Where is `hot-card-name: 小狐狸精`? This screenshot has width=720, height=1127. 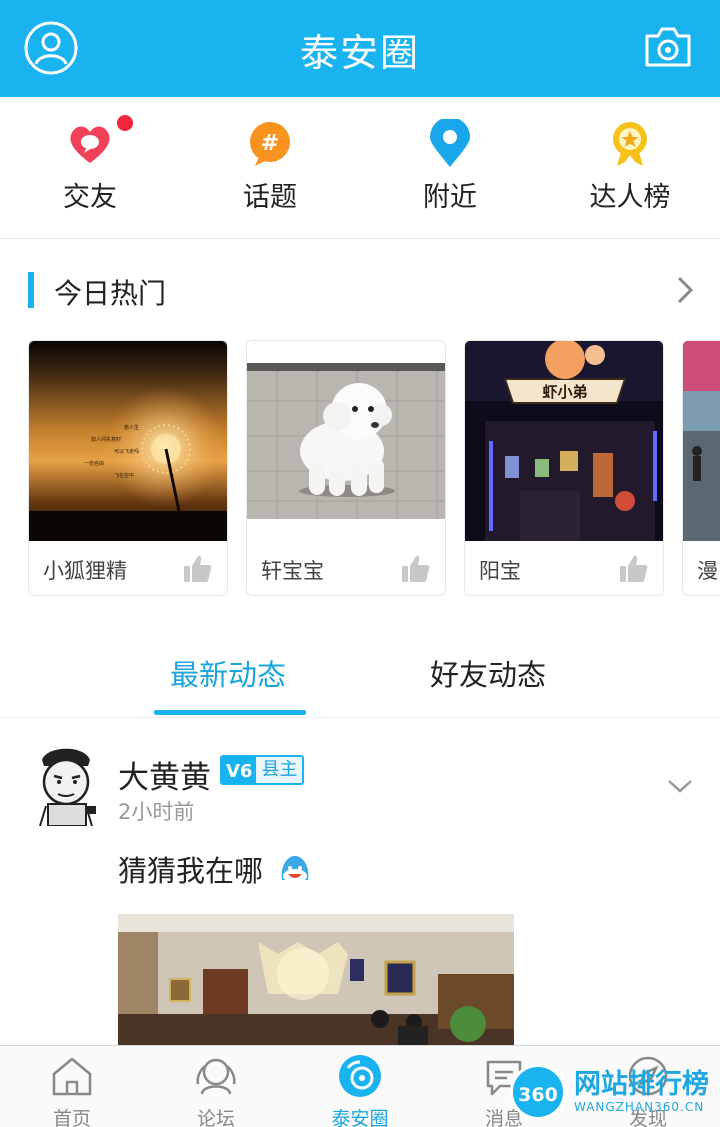
hot-card-name: 小狐狸精 is located at coordinates (85, 571).